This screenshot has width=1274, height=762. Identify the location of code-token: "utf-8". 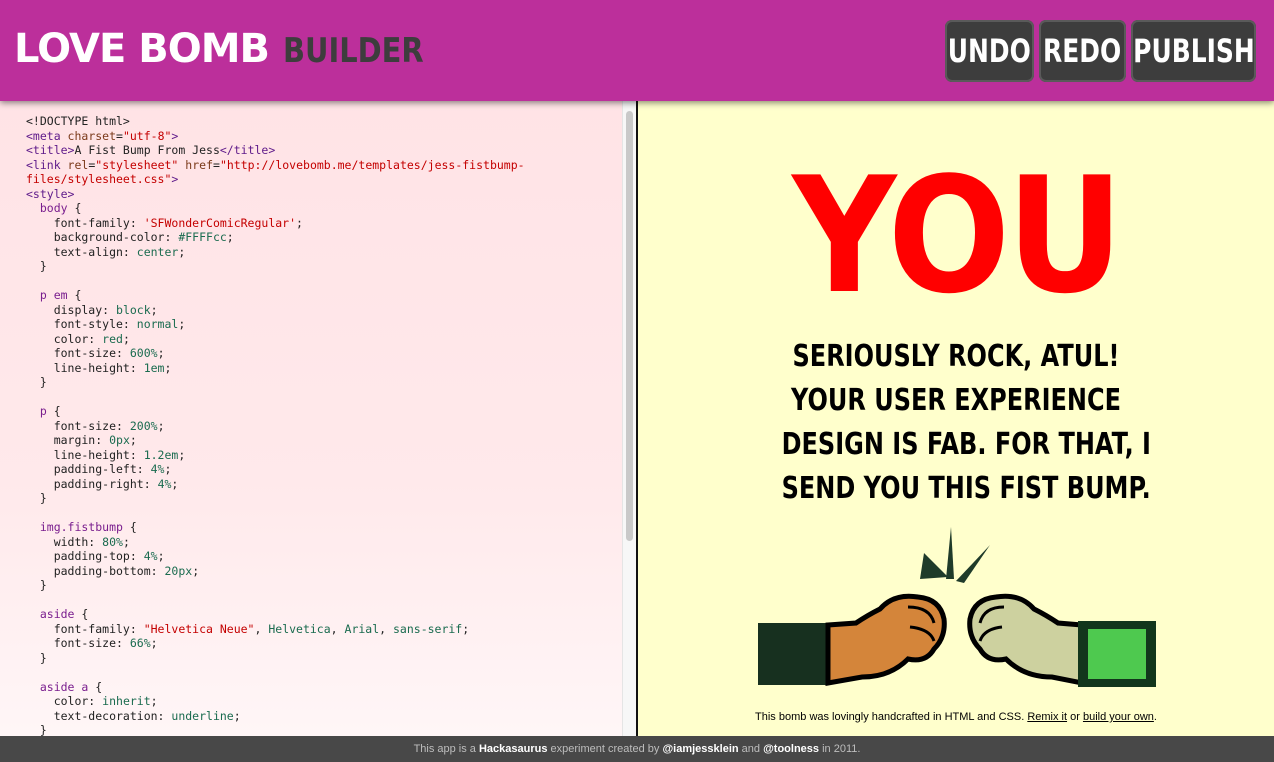
(147, 135).